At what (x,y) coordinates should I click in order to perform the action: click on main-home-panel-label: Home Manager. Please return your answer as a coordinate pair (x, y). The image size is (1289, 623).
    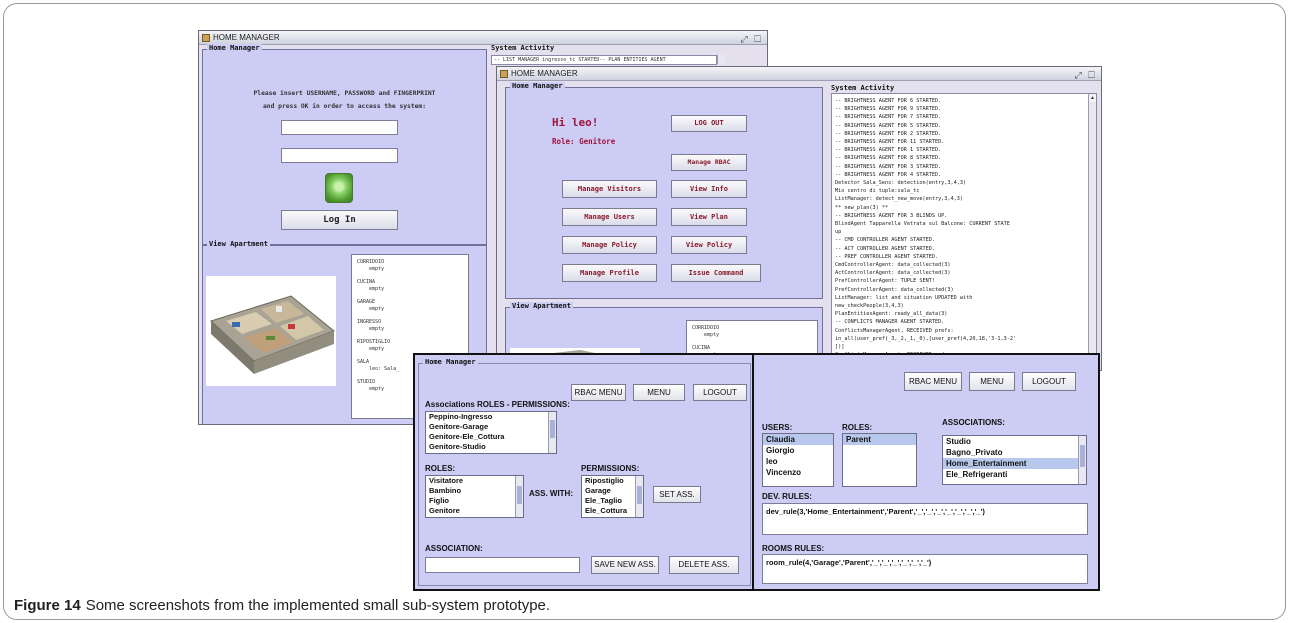
    Looking at the image, I should click on (537, 86).